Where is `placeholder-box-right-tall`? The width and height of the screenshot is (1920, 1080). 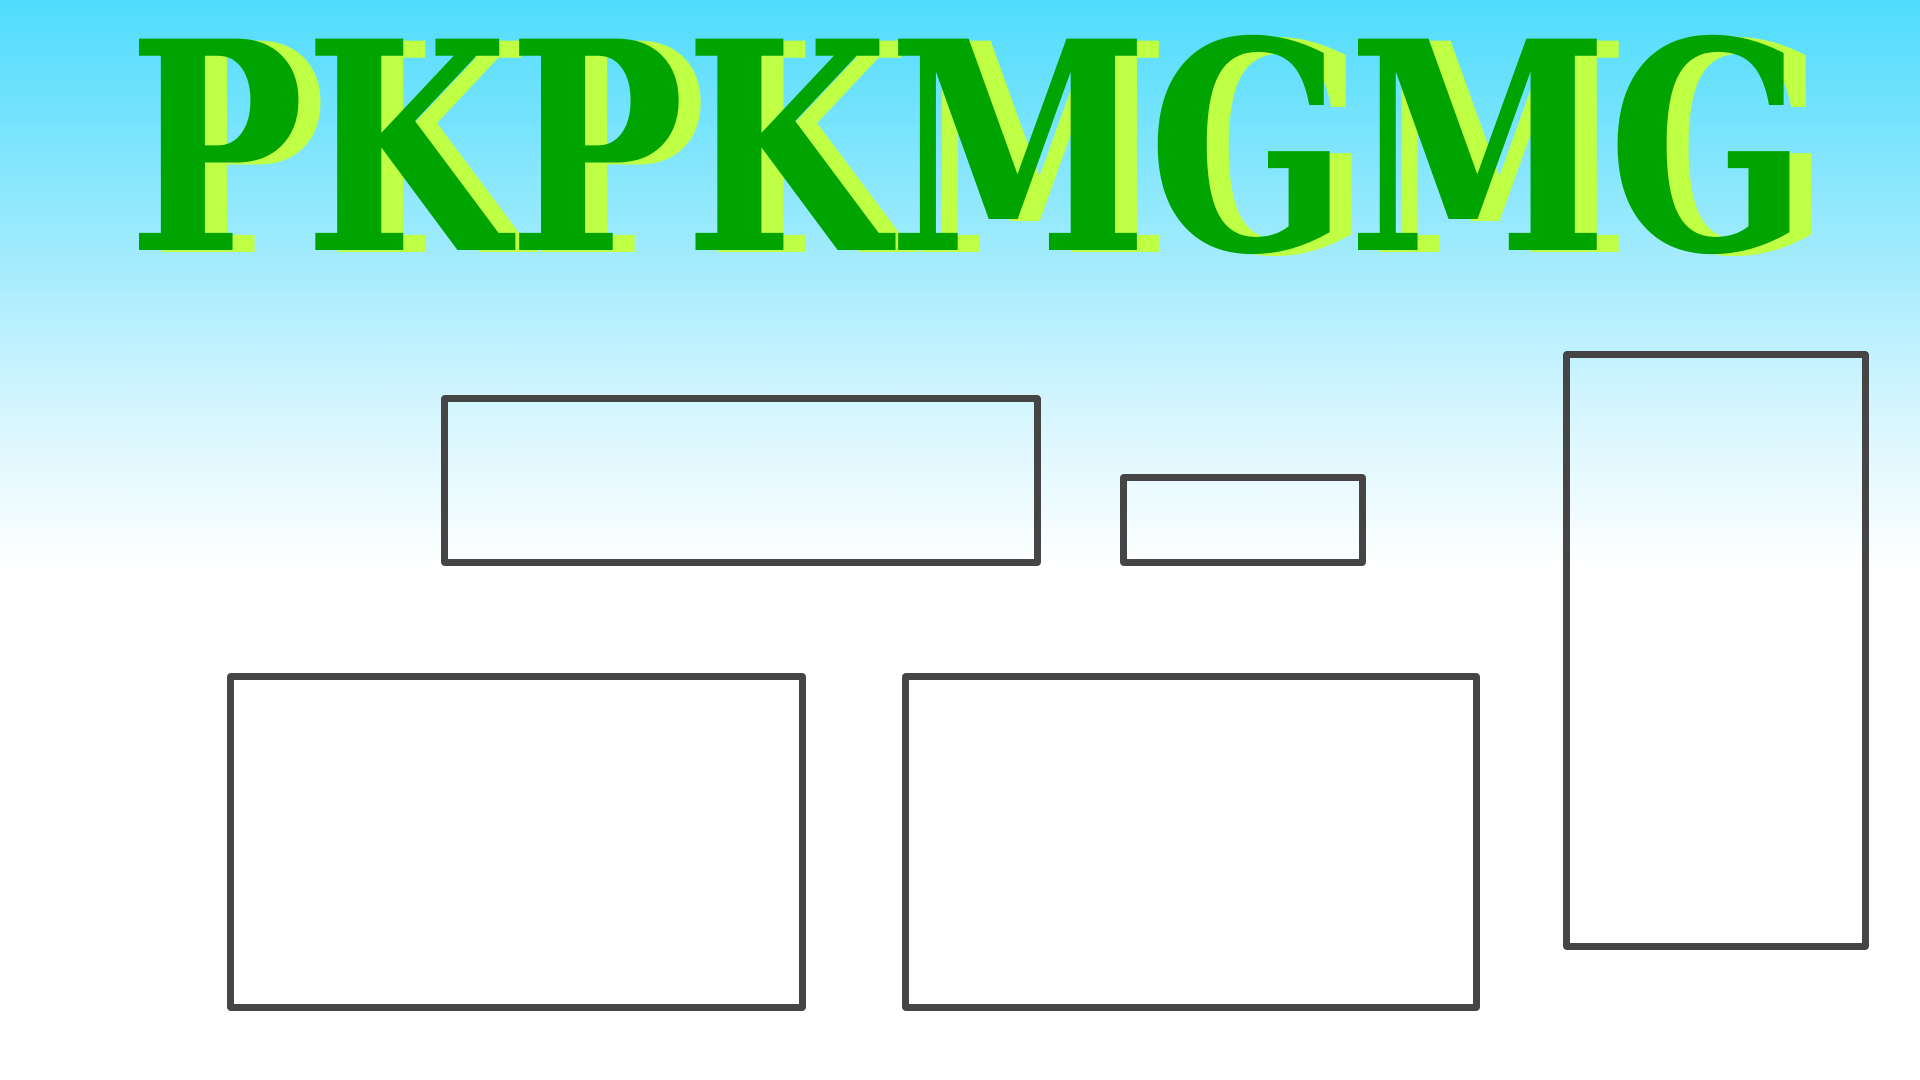
placeholder-box-right-tall is located at coordinates (1716, 650).